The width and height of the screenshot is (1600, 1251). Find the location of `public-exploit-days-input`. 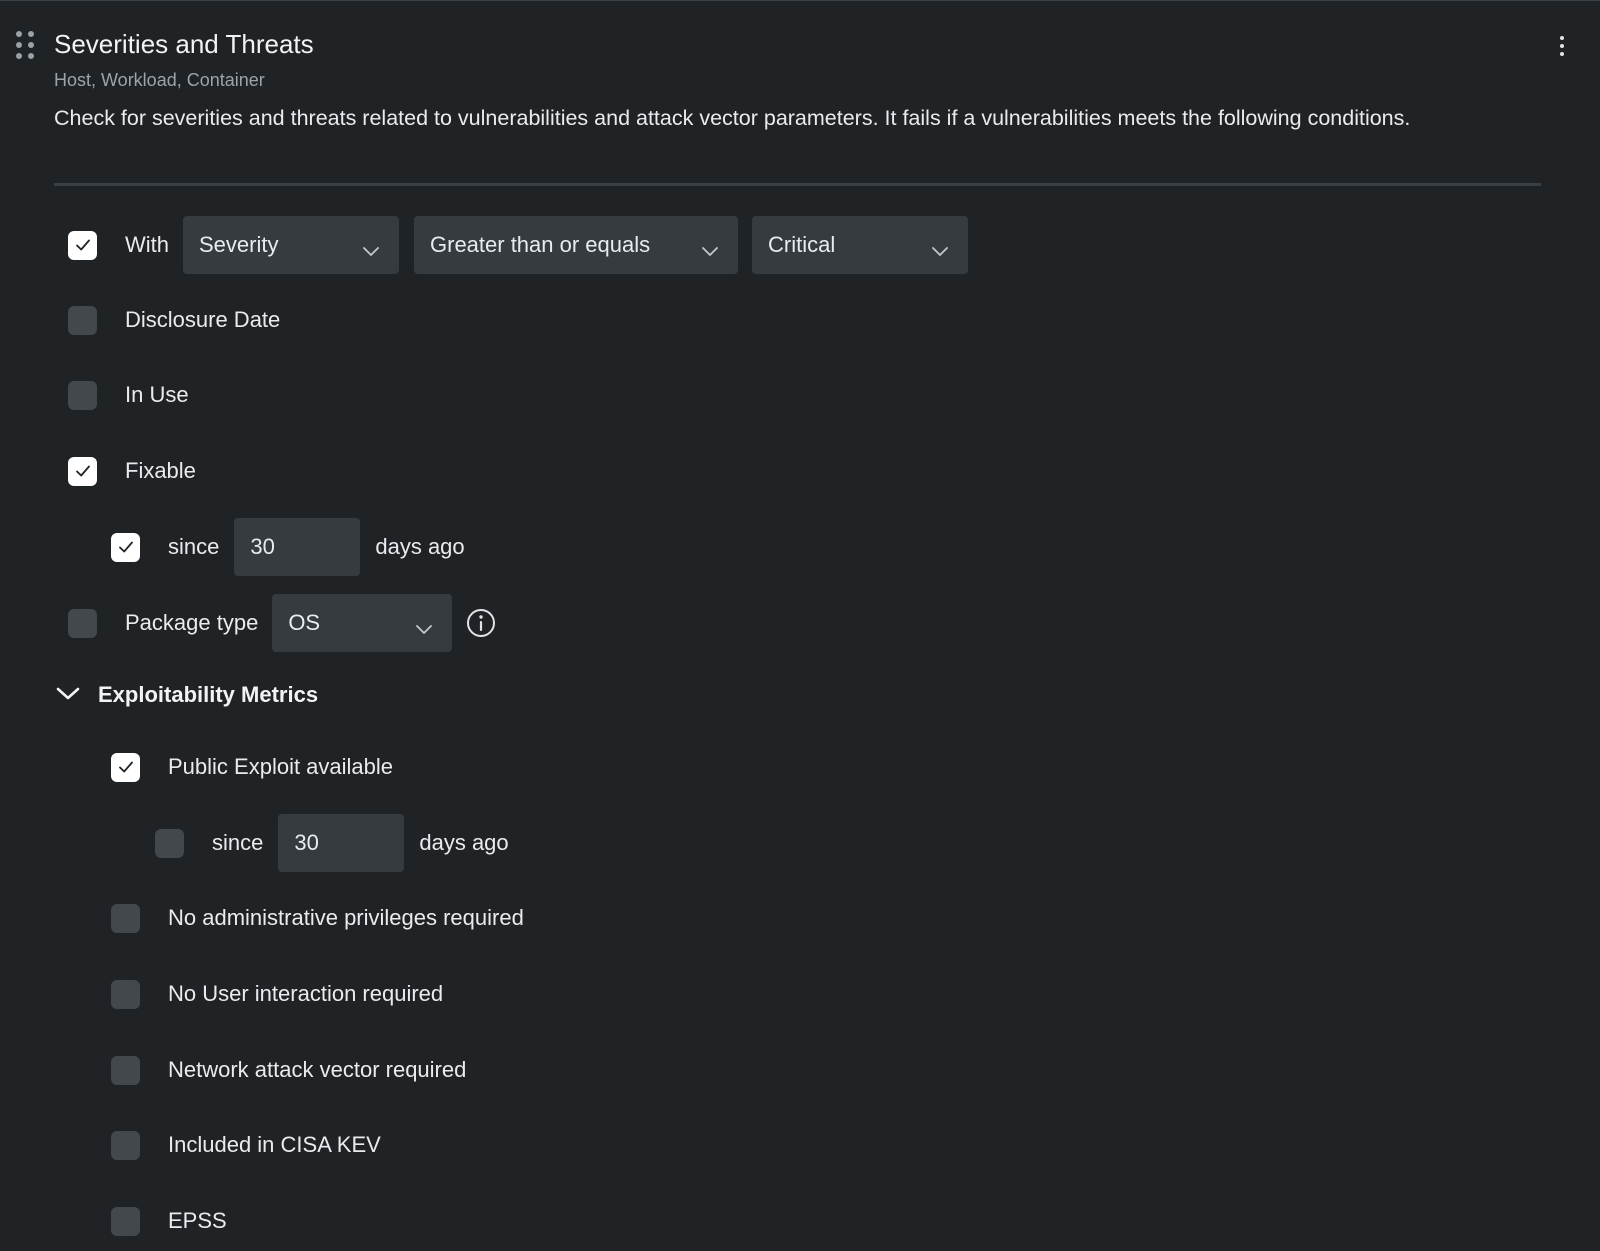

public-exploit-days-input is located at coordinates (341, 843).